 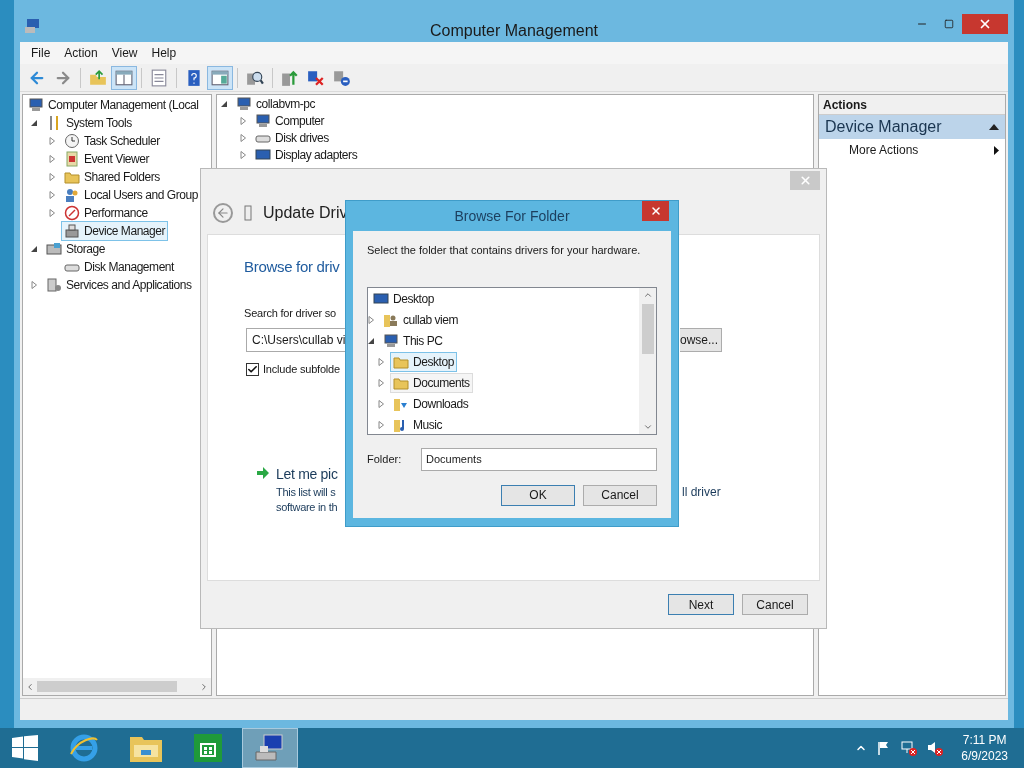 What do you see at coordinates (25, 748) in the screenshot?
I see `windows-logo-icon` at bounding box center [25, 748].